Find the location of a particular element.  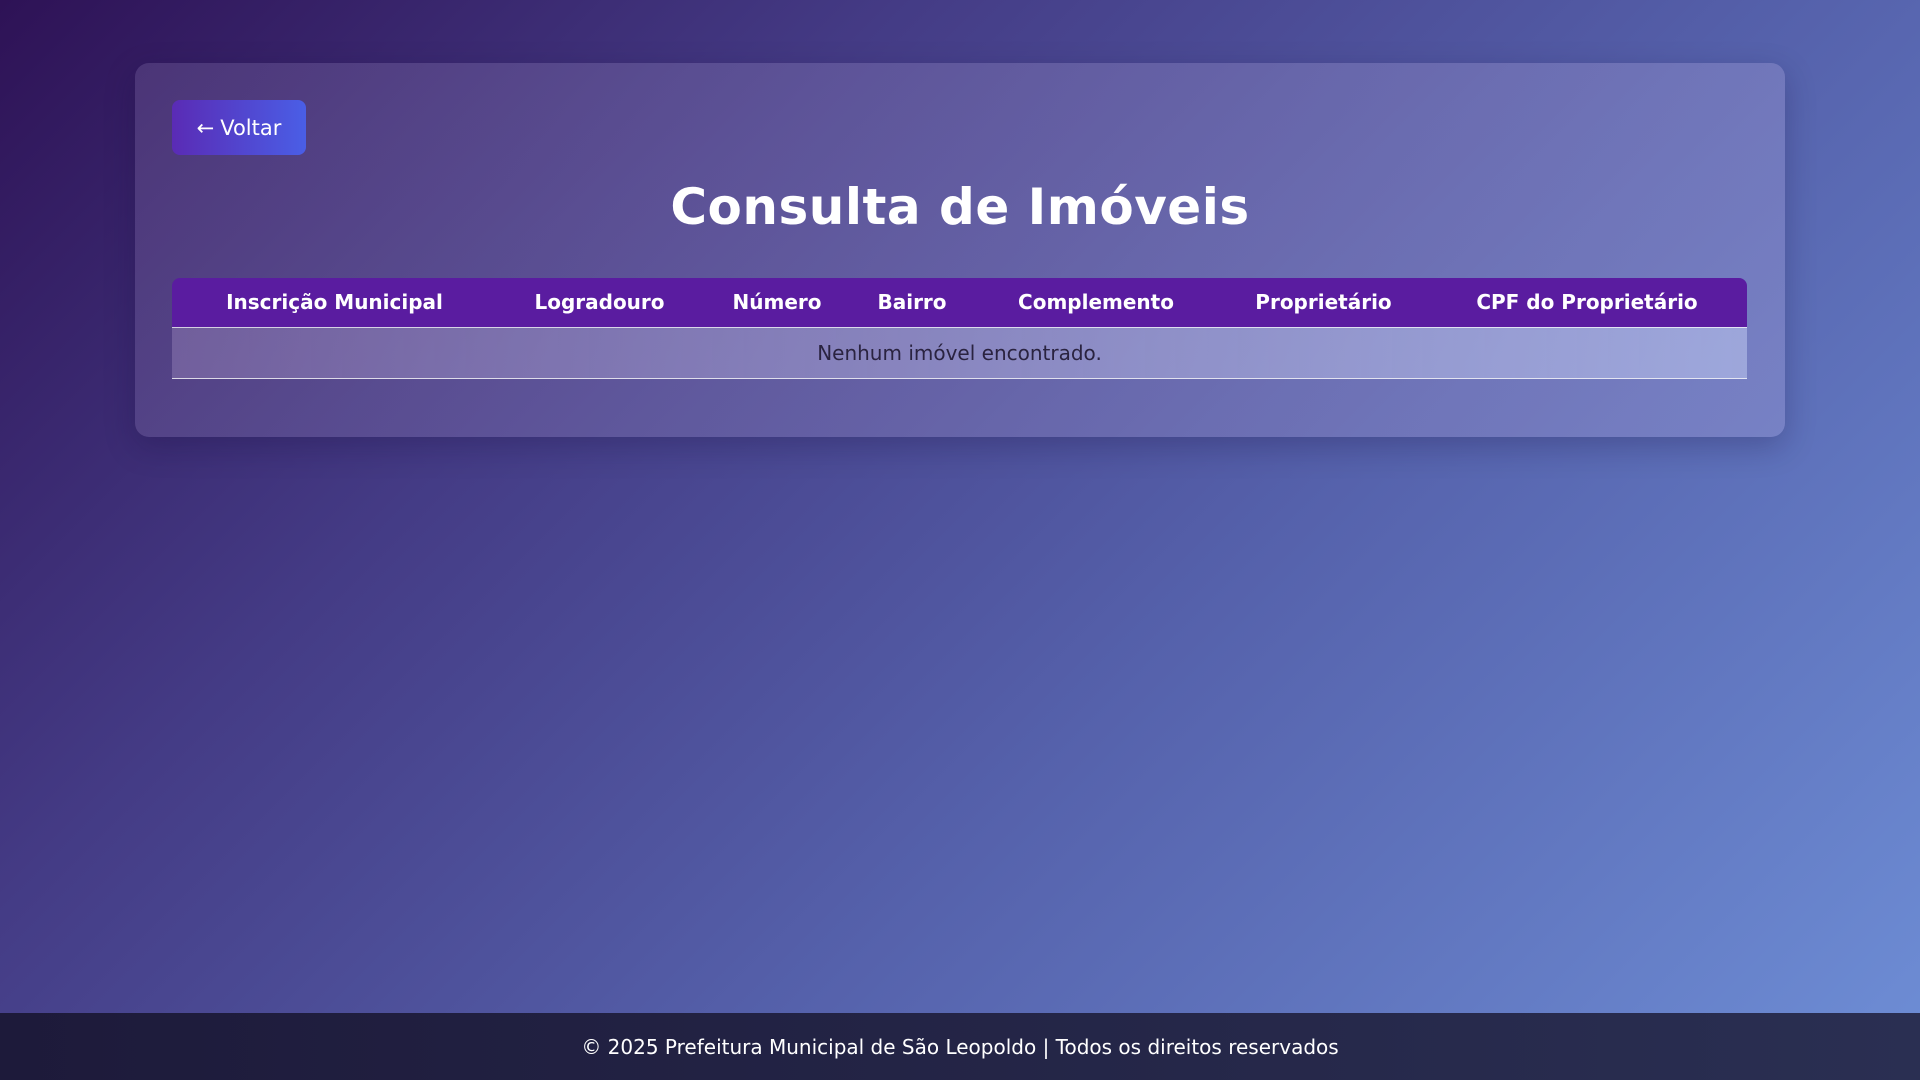

page-title: Consulta de Imóveis is located at coordinates (960, 207).